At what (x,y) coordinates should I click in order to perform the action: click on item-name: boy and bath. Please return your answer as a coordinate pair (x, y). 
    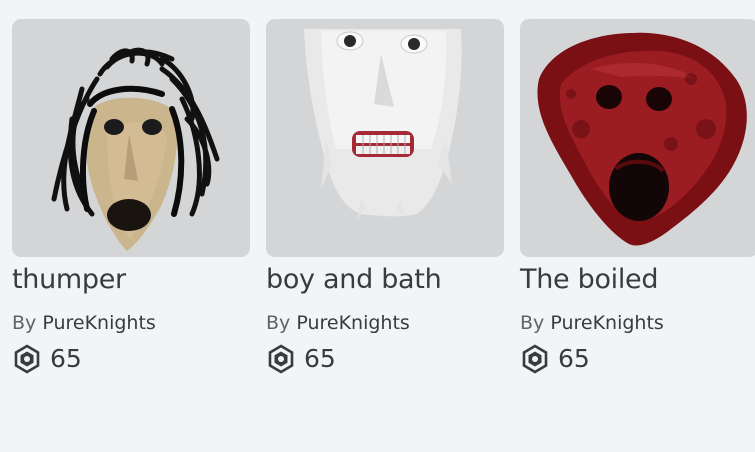
    Looking at the image, I should click on (385, 280).